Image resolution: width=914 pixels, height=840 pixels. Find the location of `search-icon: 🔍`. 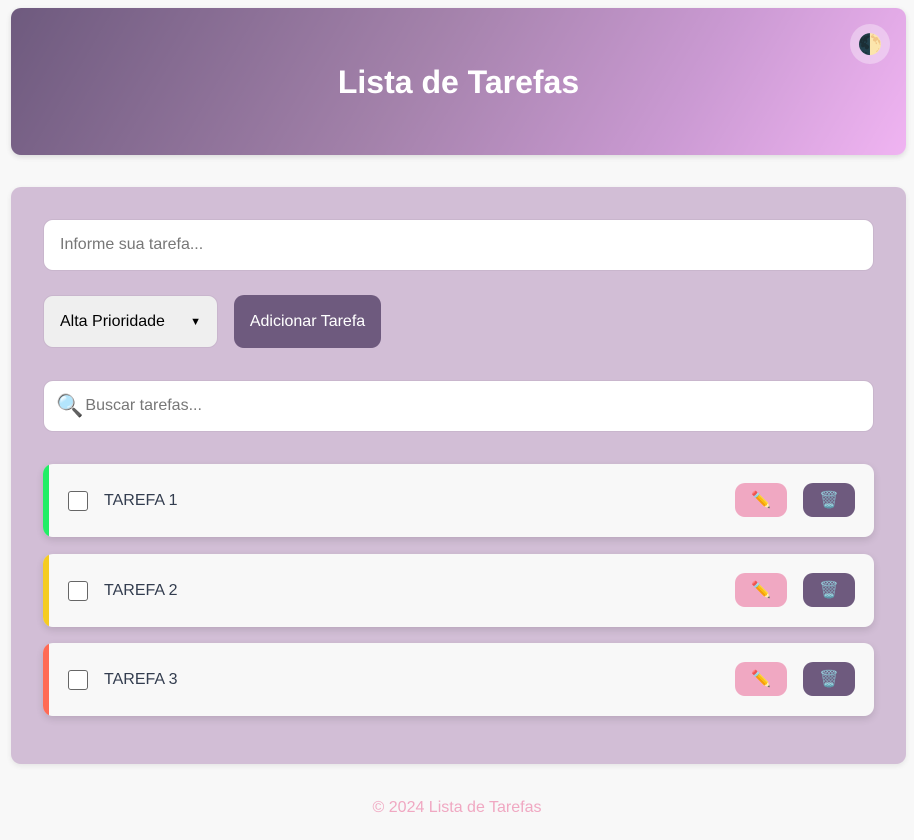

search-icon: 🔍 is located at coordinates (70, 405).